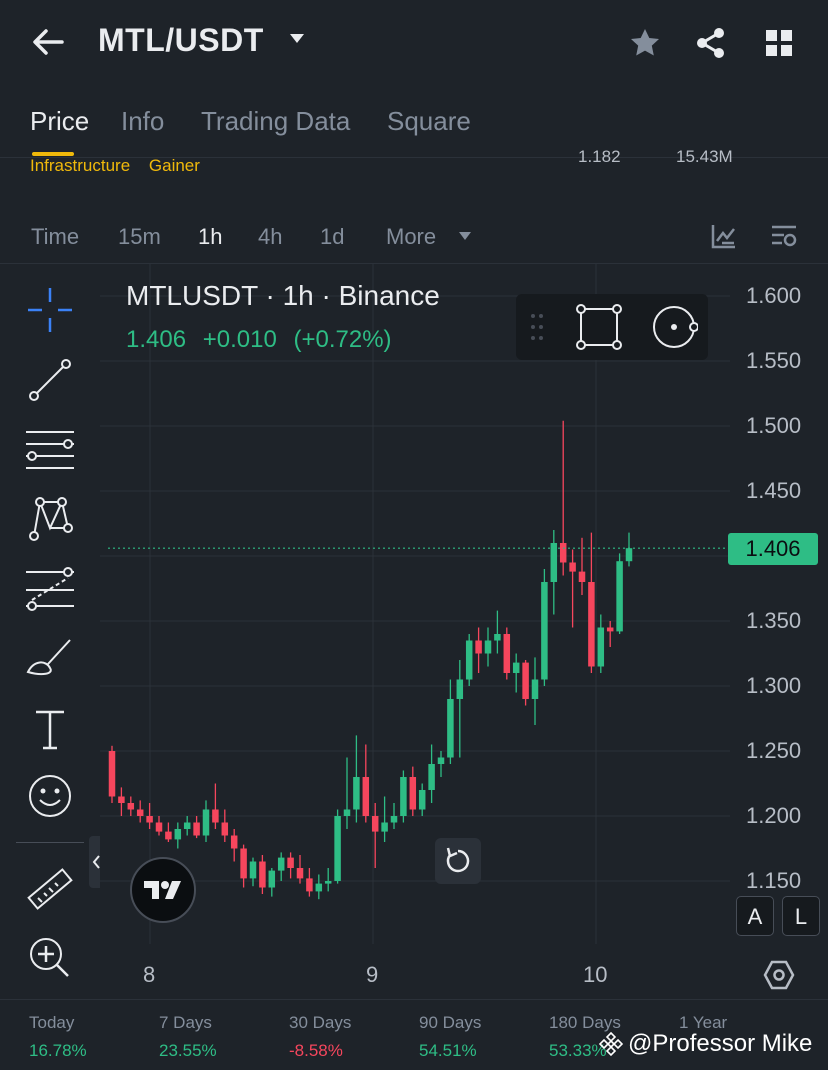 This screenshot has height=1070, width=828. What do you see at coordinates (50, 590) in the screenshot?
I see `fibonacci-icon` at bounding box center [50, 590].